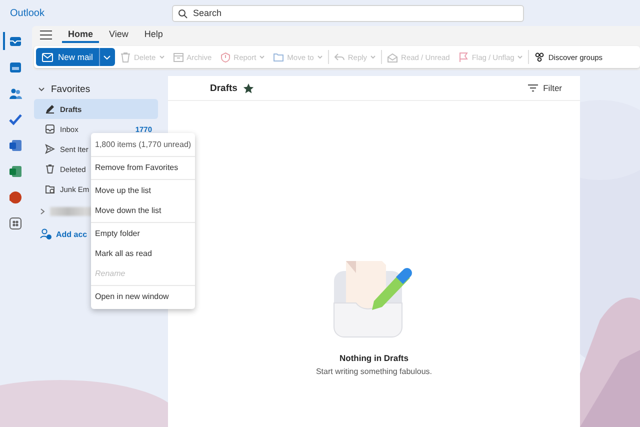 This screenshot has height=427, width=640. I want to click on item-count: 1,800 items (1,770 unread), so click(143, 145).